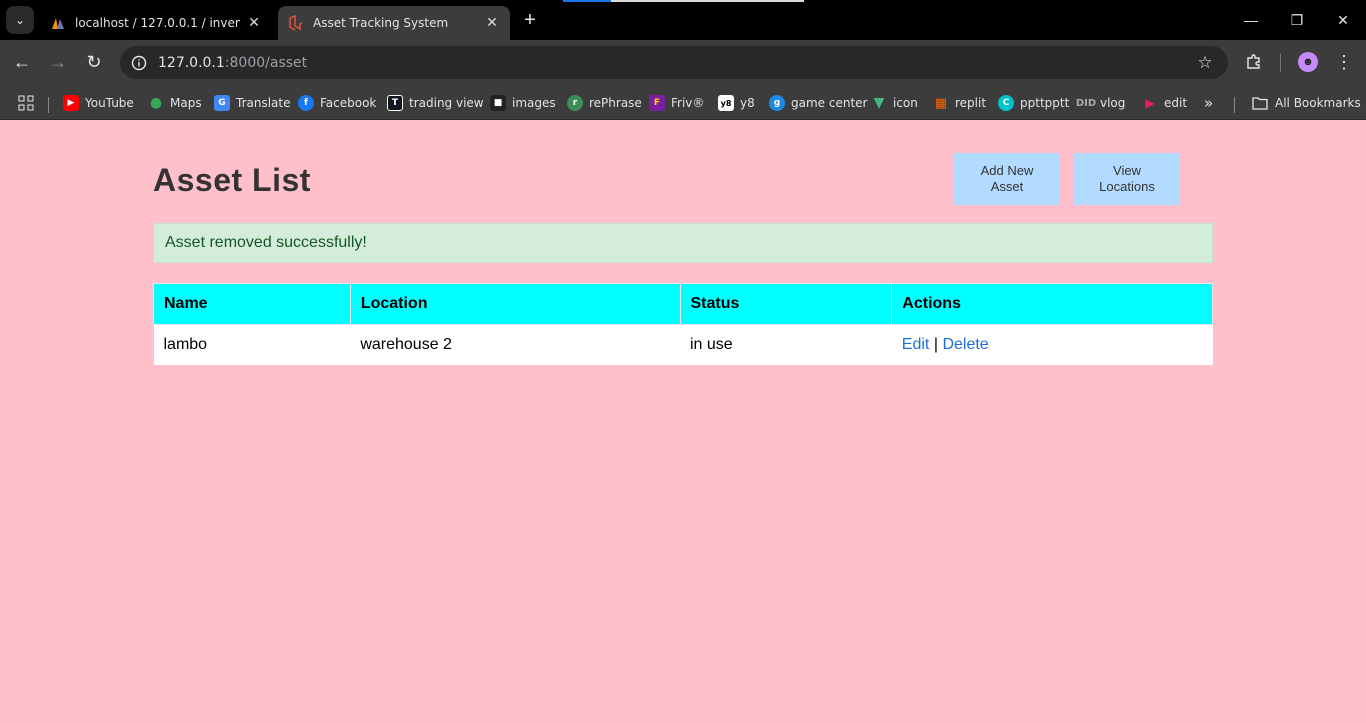 Image resolution: width=1366 pixels, height=723 pixels. What do you see at coordinates (1251, 20) in the screenshot?
I see `minimize-button: —` at bounding box center [1251, 20].